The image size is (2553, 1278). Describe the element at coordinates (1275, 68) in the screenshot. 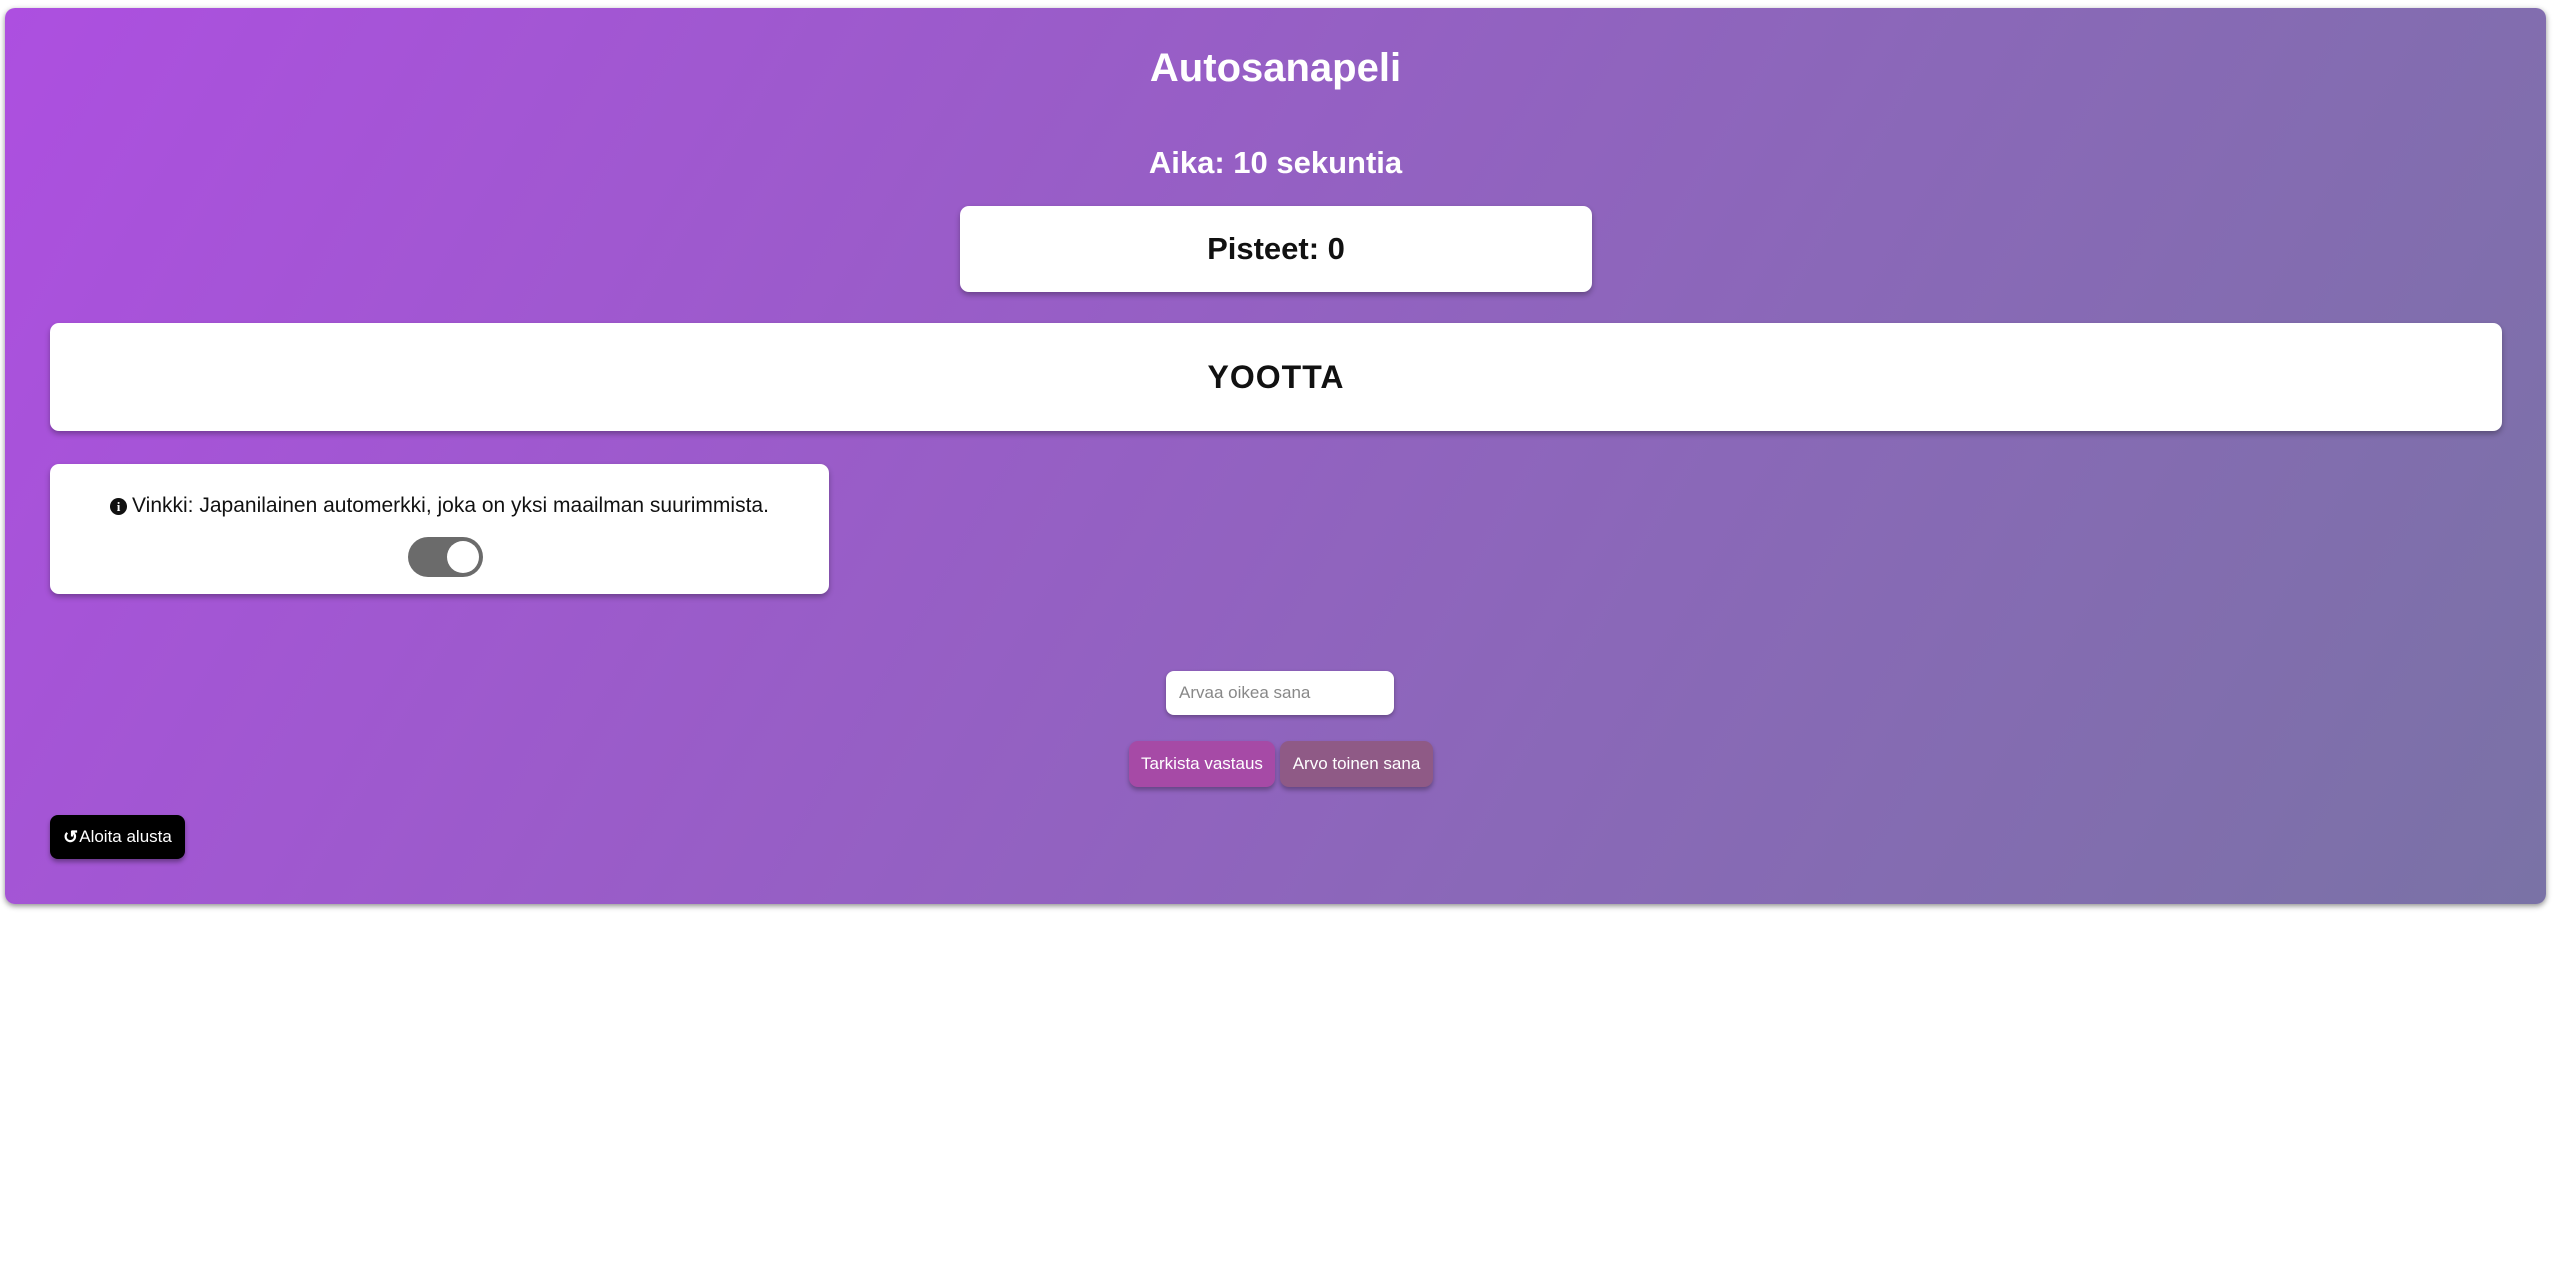

I see `game-title: Autosanapeli` at that location.